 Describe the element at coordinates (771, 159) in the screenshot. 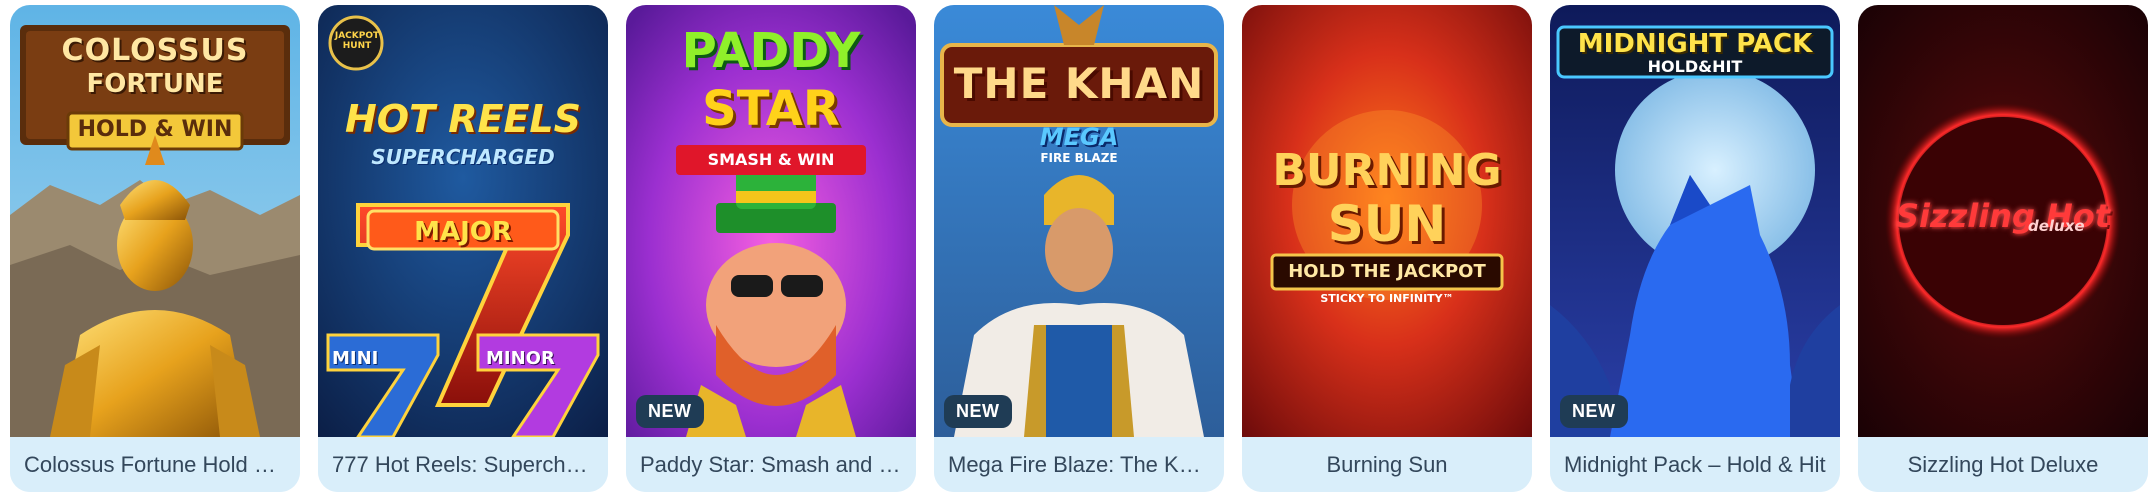

I see `game-logo-line: SMASH & WIN` at that location.